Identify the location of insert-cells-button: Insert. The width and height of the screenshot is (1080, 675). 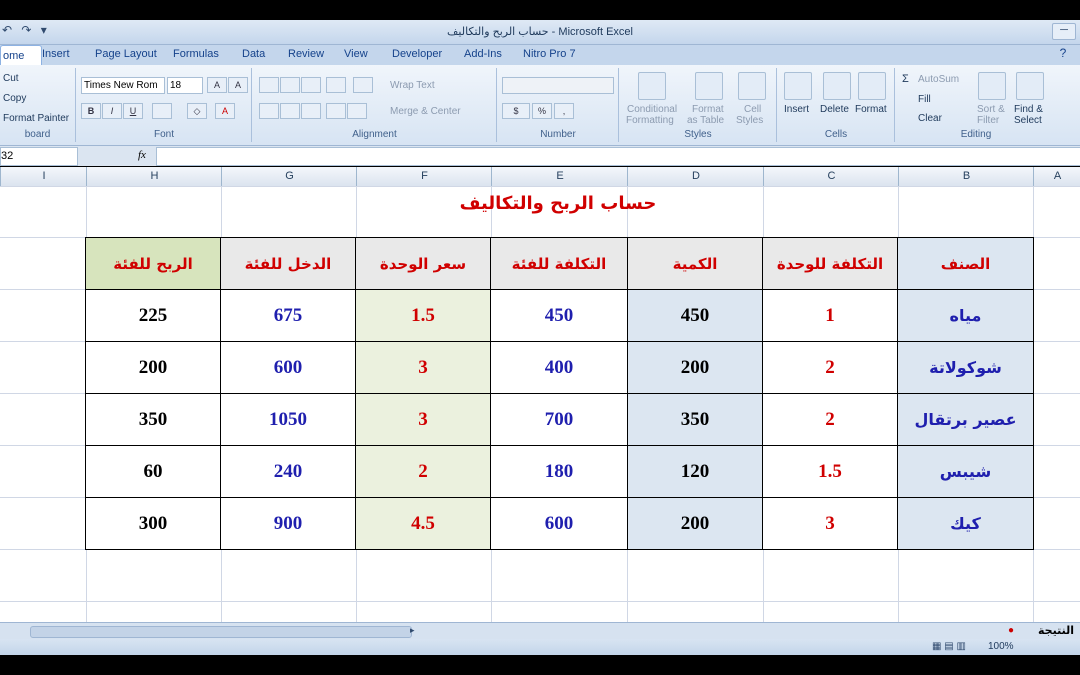
(796, 109).